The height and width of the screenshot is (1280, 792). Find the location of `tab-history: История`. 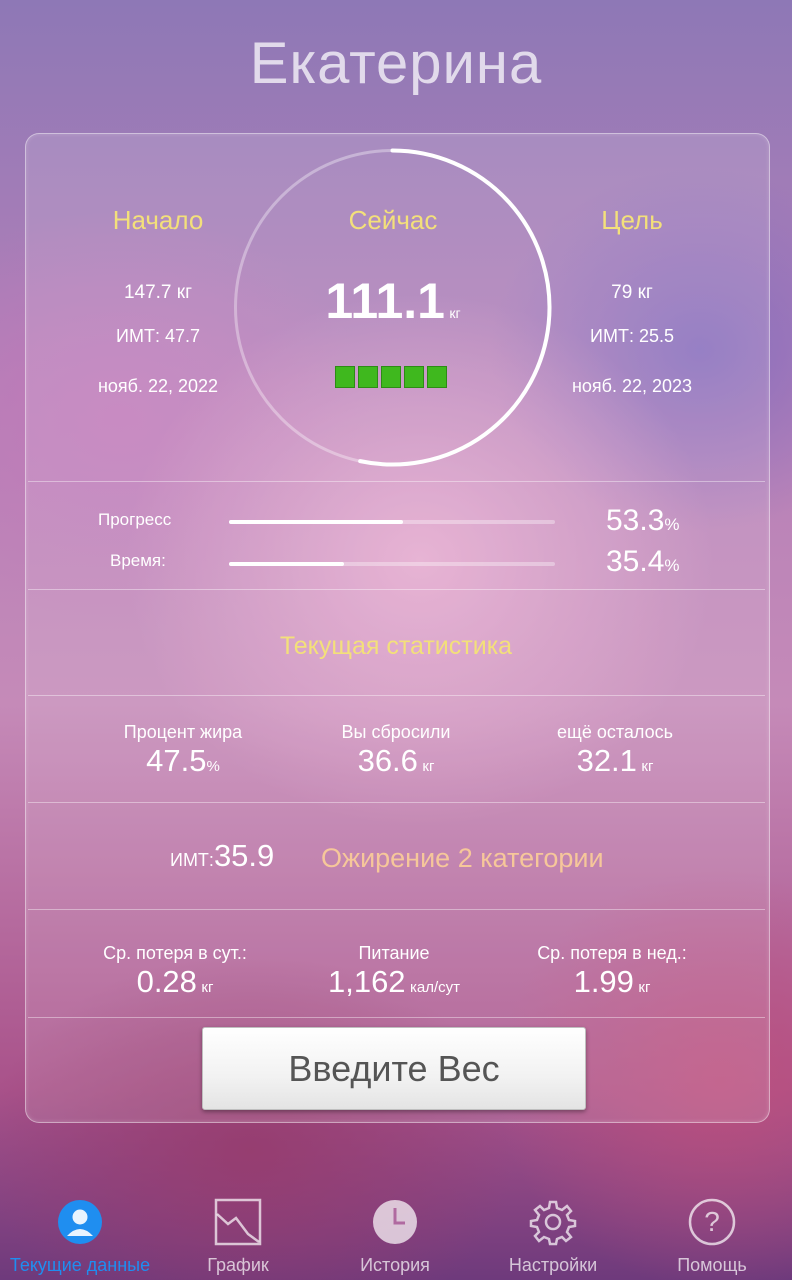

tab-history: История is located at coordinates (395, 1228).